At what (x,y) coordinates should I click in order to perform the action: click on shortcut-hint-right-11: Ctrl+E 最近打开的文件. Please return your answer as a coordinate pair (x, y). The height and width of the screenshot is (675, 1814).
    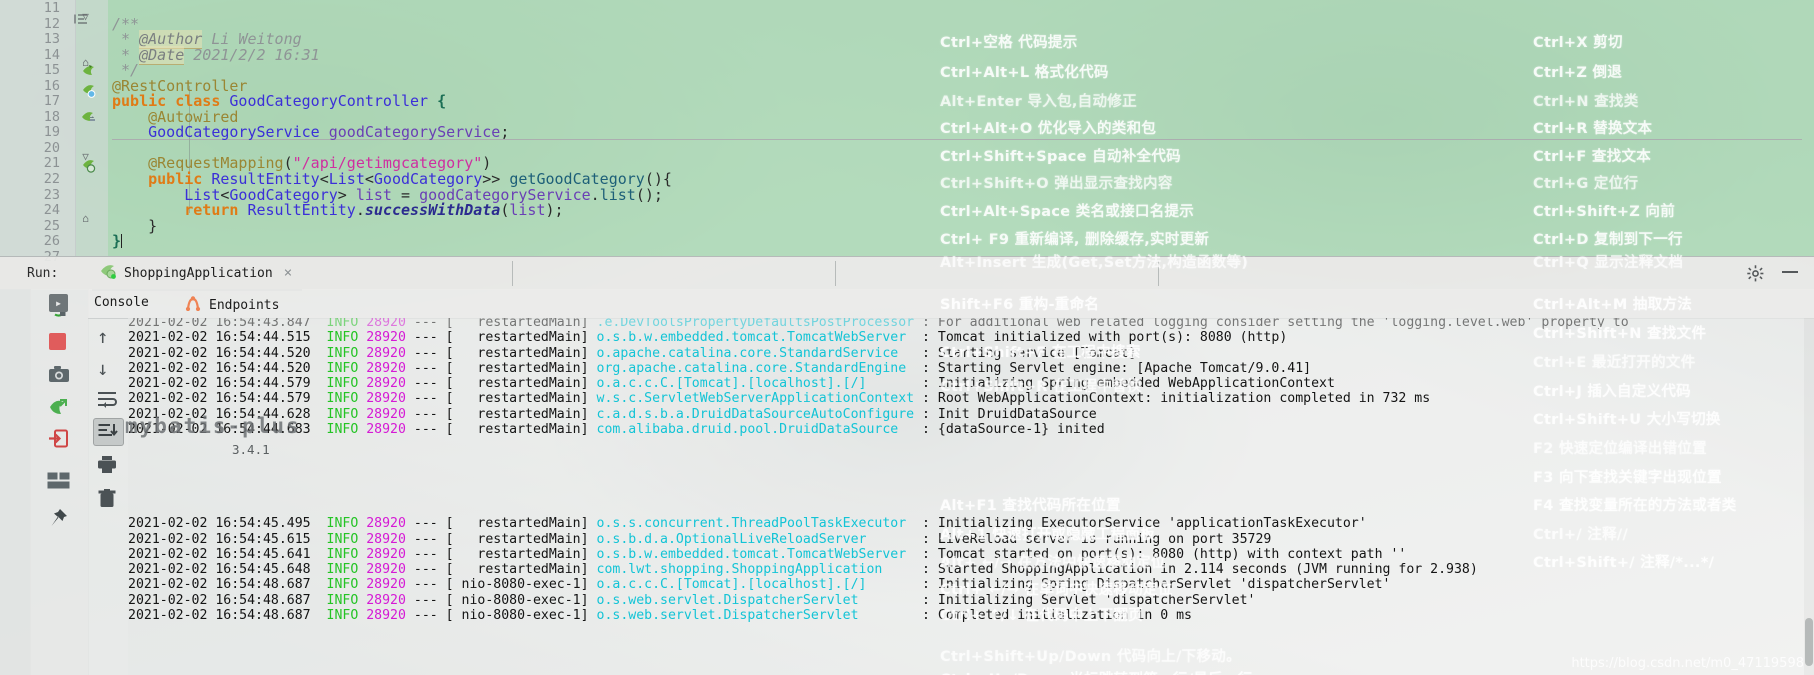
    Looking at the image, I should click on (1614, 363).